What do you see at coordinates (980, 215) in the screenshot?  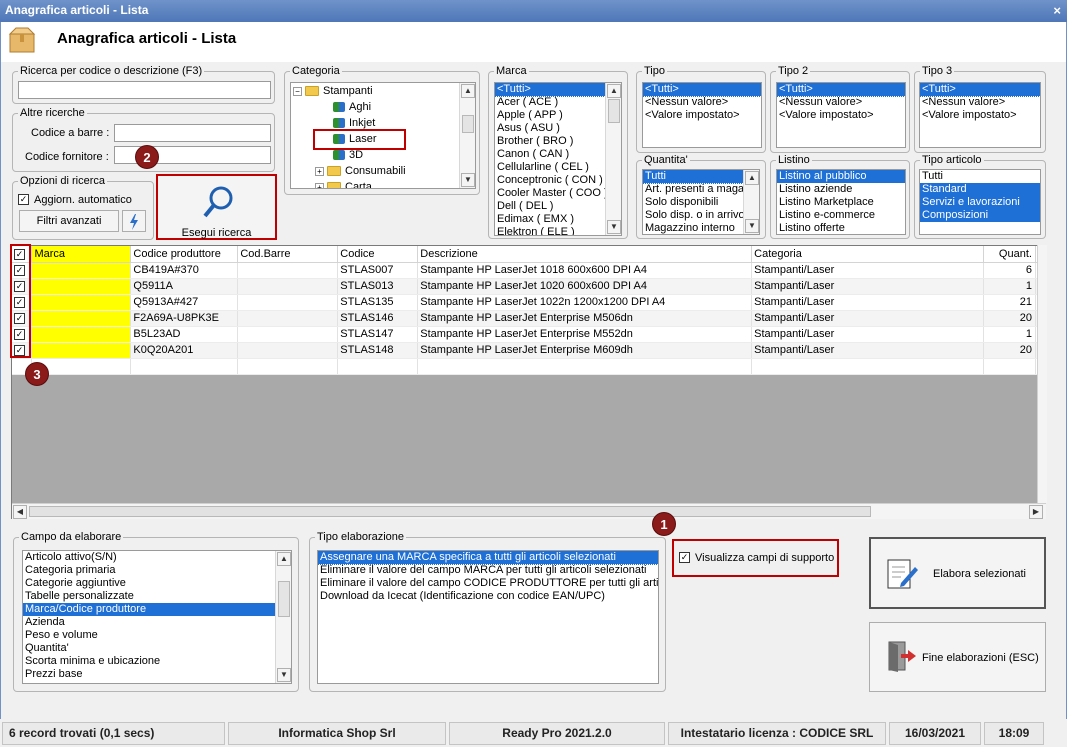 I see `tipo-articolo-item: Composizioni` at bounding box center [980, 215].